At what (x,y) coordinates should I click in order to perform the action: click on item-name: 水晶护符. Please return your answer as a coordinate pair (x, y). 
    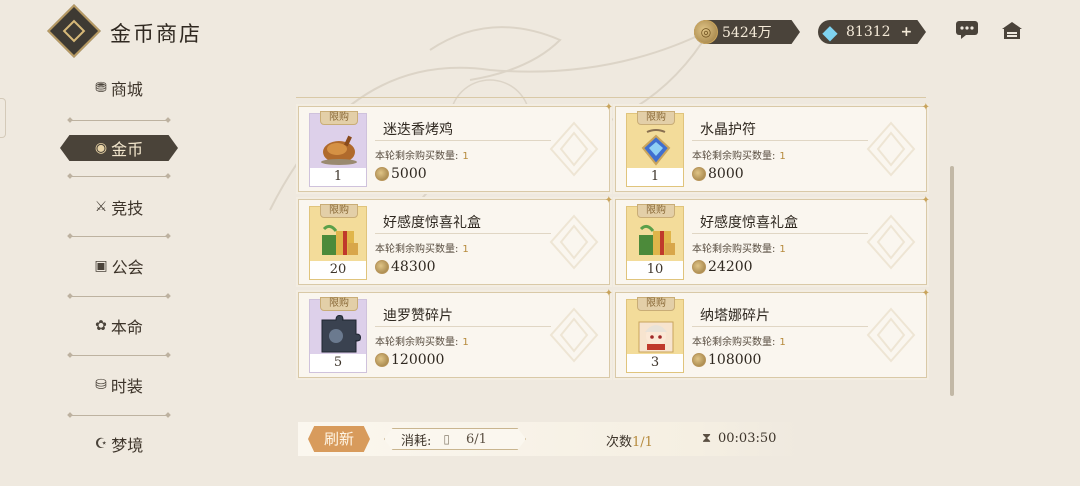
    Looking at the image, I should click on (728, 130).